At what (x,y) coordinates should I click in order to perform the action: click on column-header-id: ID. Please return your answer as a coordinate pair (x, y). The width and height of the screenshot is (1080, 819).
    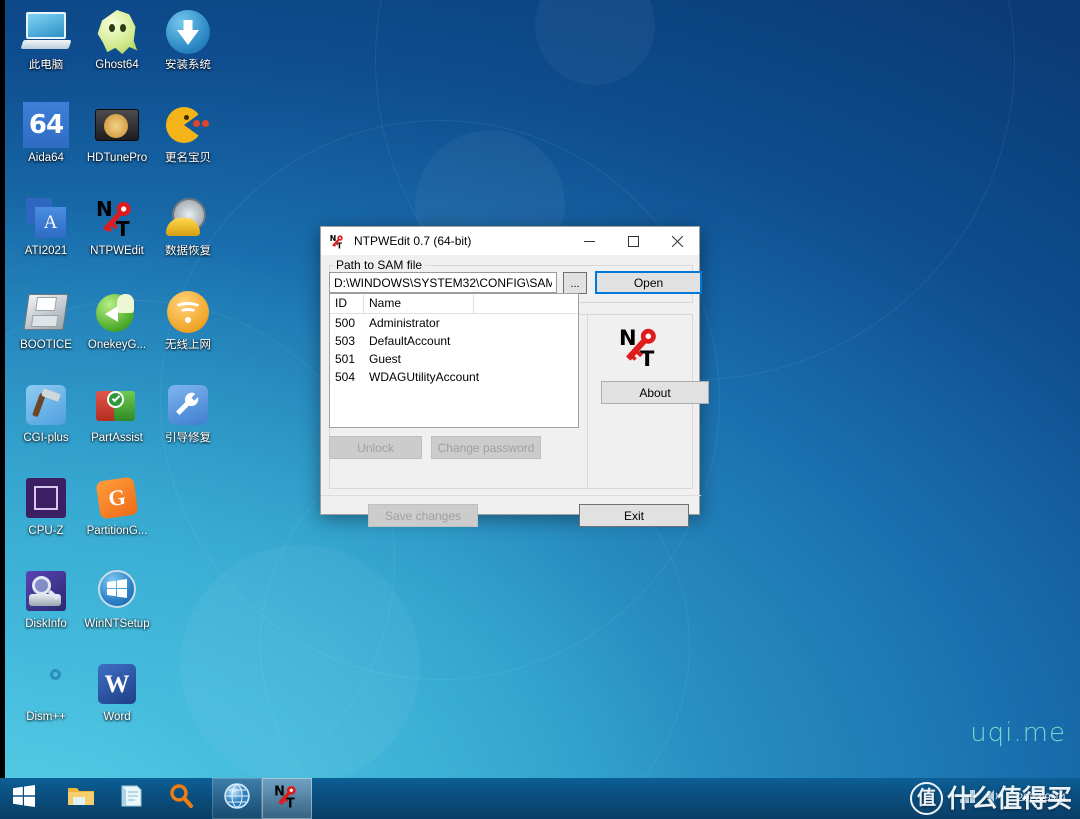
    Looking at the image, I should click on (347, 303).